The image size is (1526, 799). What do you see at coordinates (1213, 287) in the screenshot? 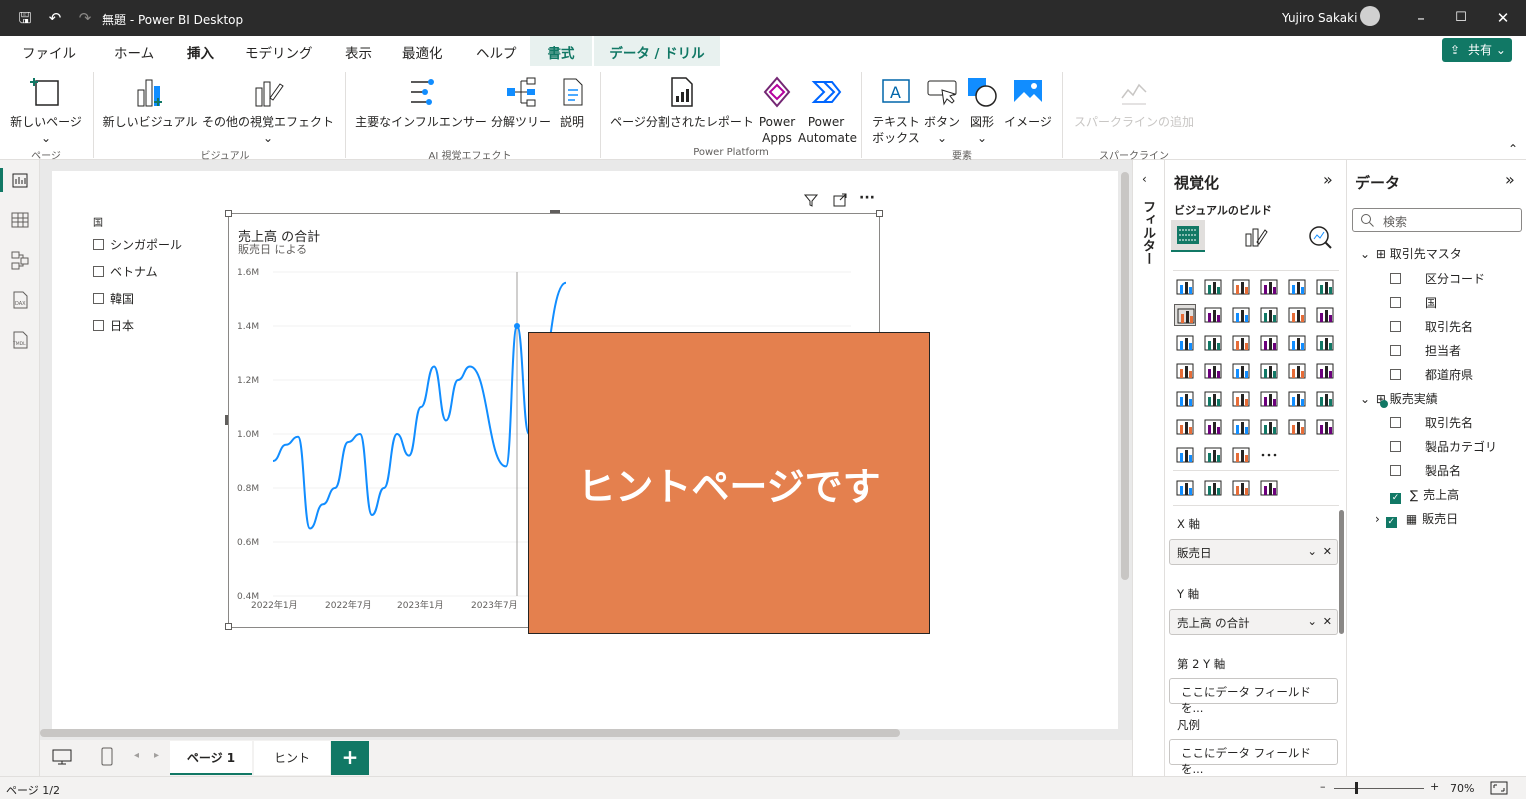
I see `stacked-column-icon` at bounding box center [1213, 287].